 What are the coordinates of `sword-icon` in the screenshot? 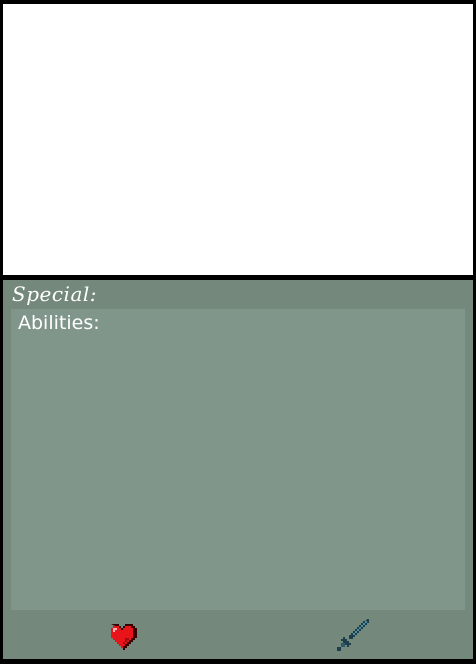 It's located at (352, 636).